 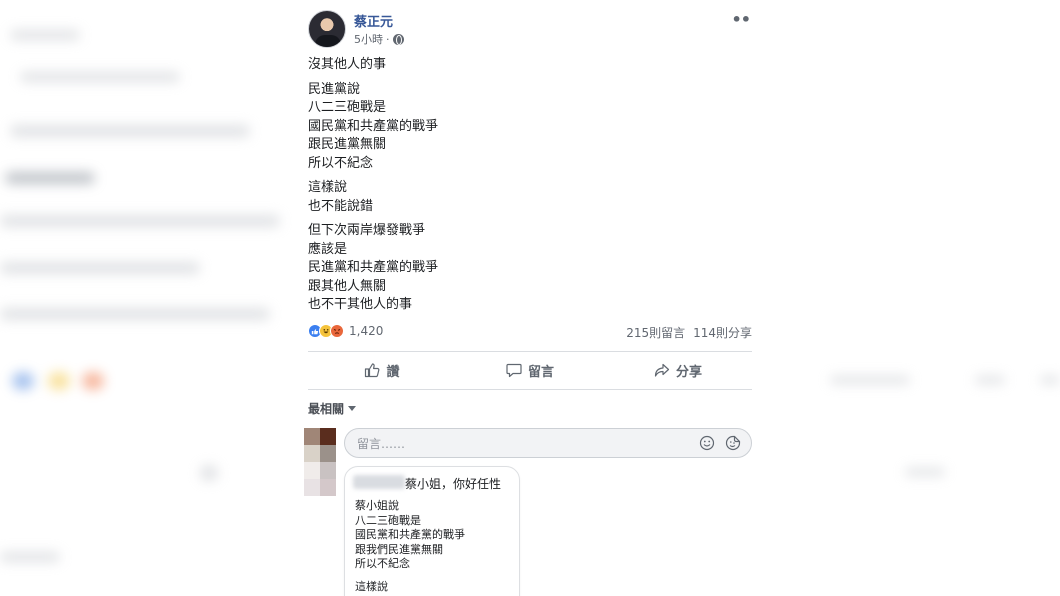 I want to click on reply-line: 國民黨和共產黨的戰爭, so click(x=410, y=534).